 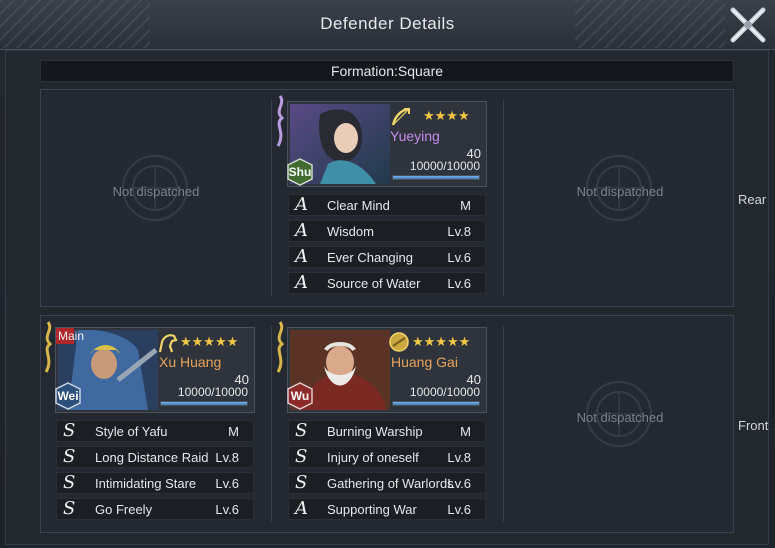 What do you see at coordinates (390, 483) in the screenshot?
I see `skill-name: Gathering of Warlords` at bounding box center [390, 483].